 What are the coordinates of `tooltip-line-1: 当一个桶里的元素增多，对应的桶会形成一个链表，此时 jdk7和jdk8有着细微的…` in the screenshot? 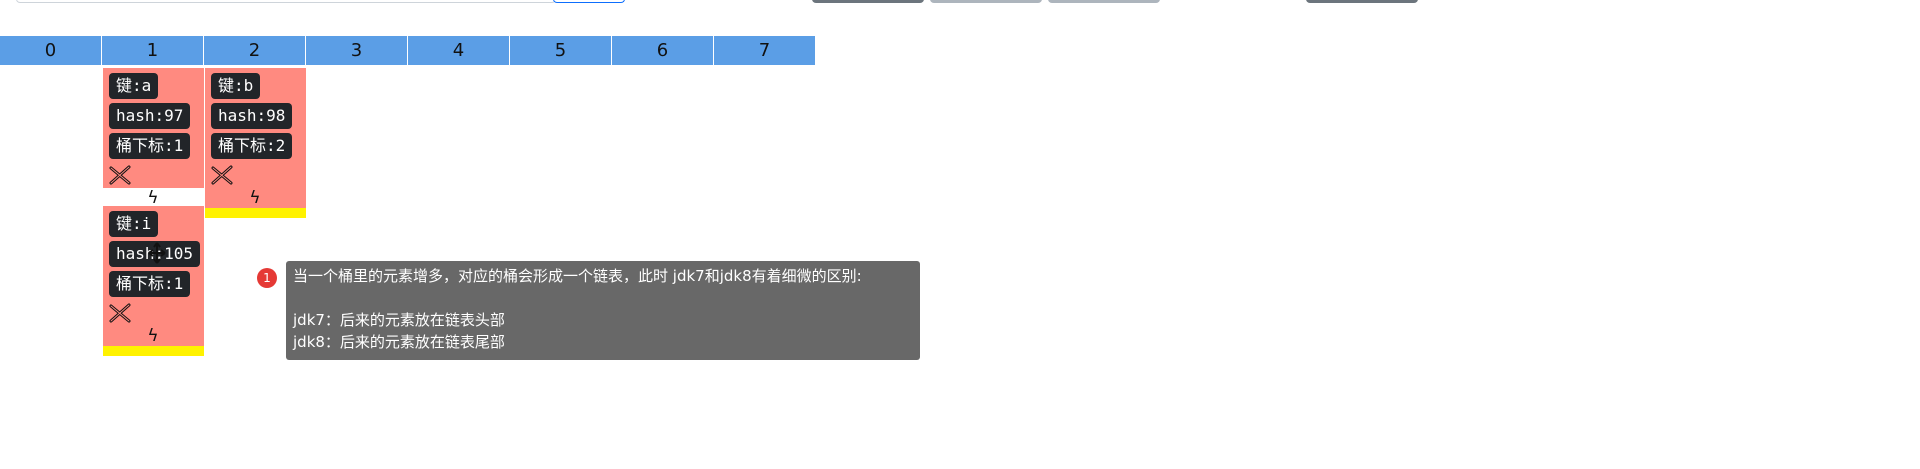 It's located at (577, 276).